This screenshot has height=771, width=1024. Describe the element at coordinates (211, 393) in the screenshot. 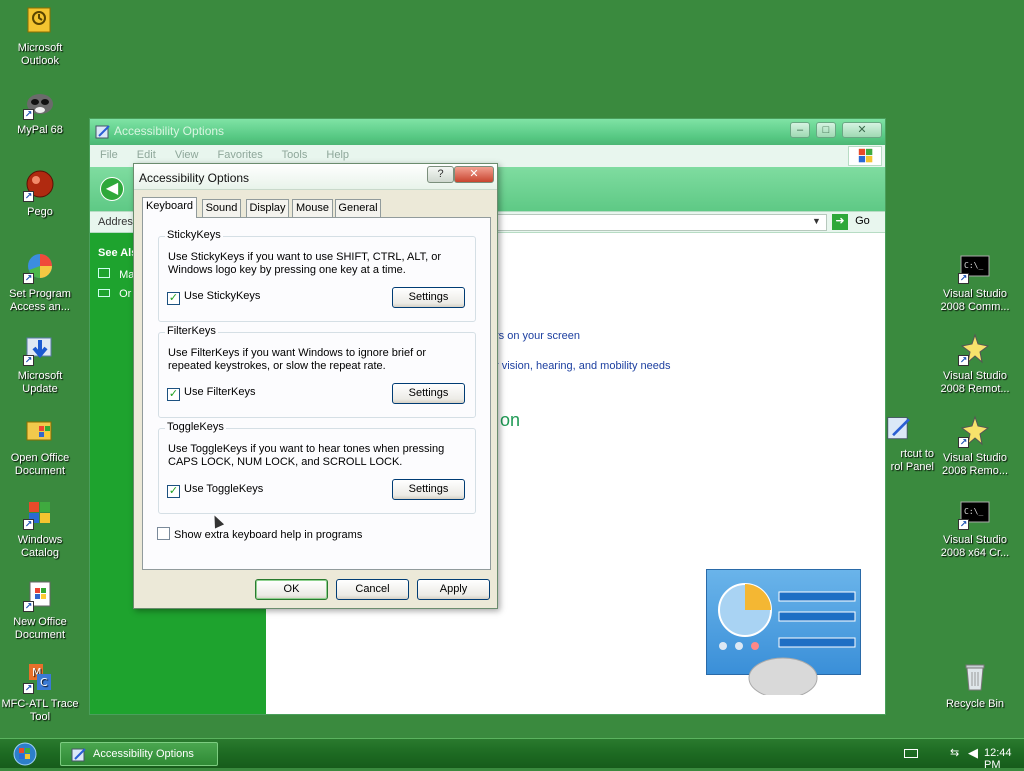

I see `use-filterkeys-checkbox: ✓ Use FilterKeys` at that location.